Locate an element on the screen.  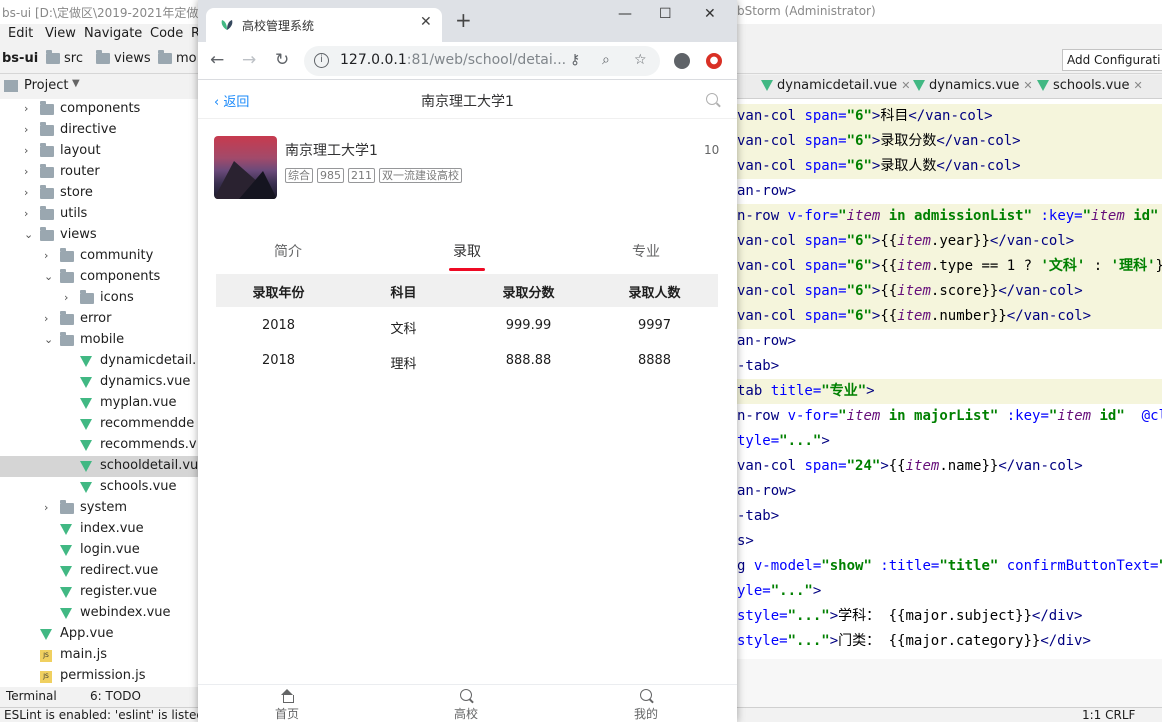
tree-item: schooldetail.vu is located at coordinates (99, 466).